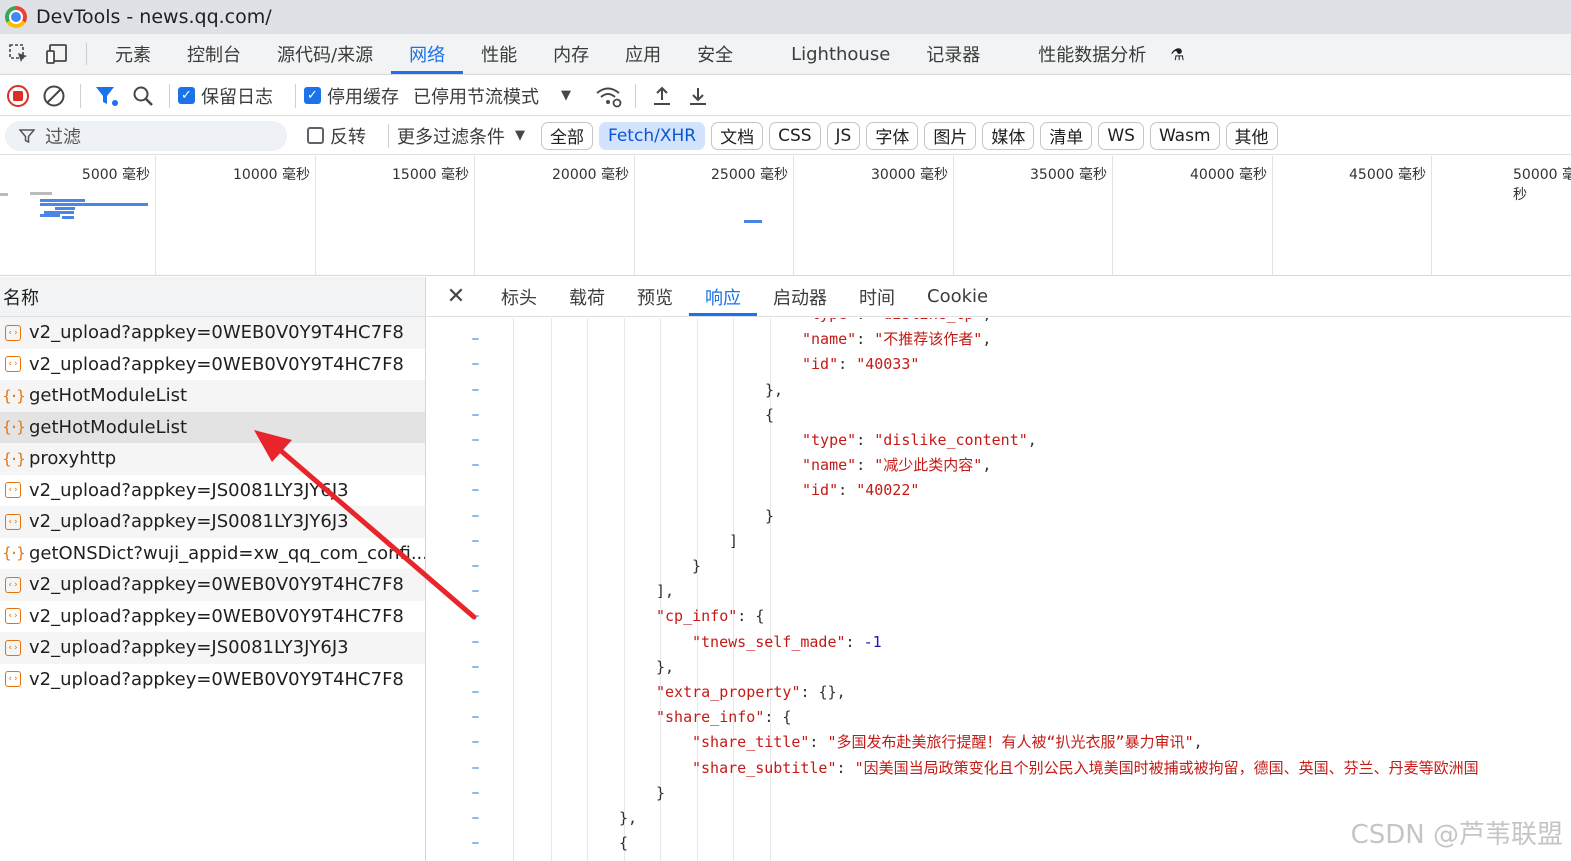 This screenshot has width=1571, height=861. I want to click on main-tab: Lighthouse, so click(829, 54).